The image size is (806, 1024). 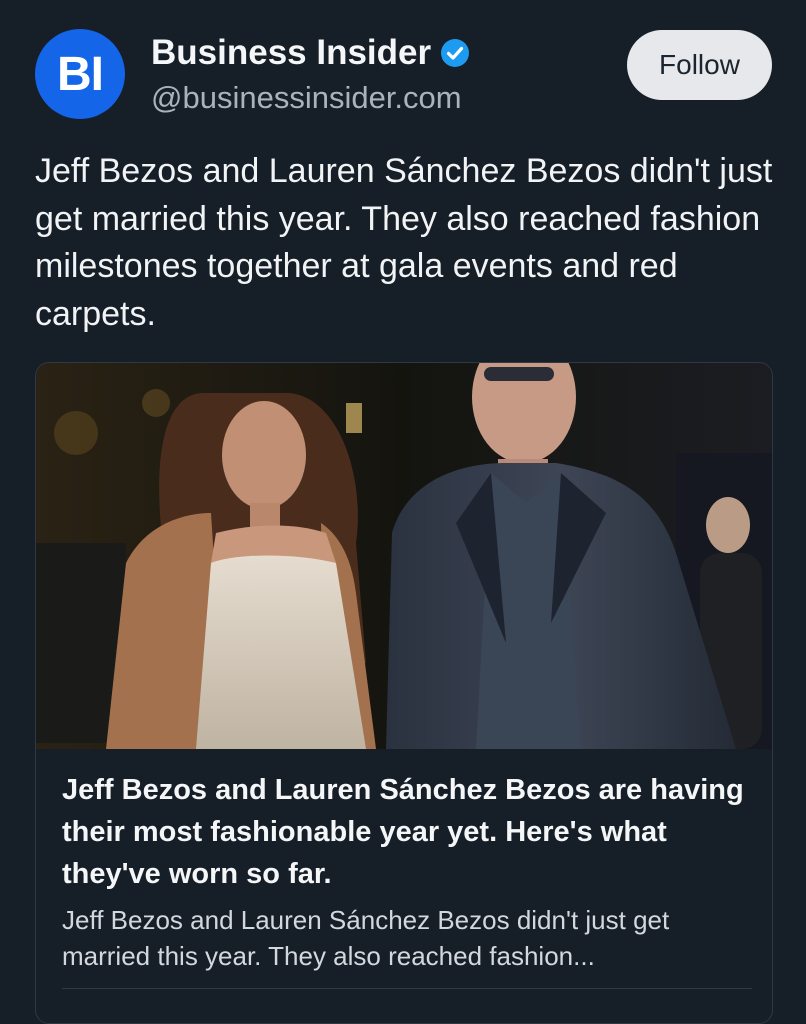 I want to click on account-handle: @businessinsider.com, so click(x=306, y=98).